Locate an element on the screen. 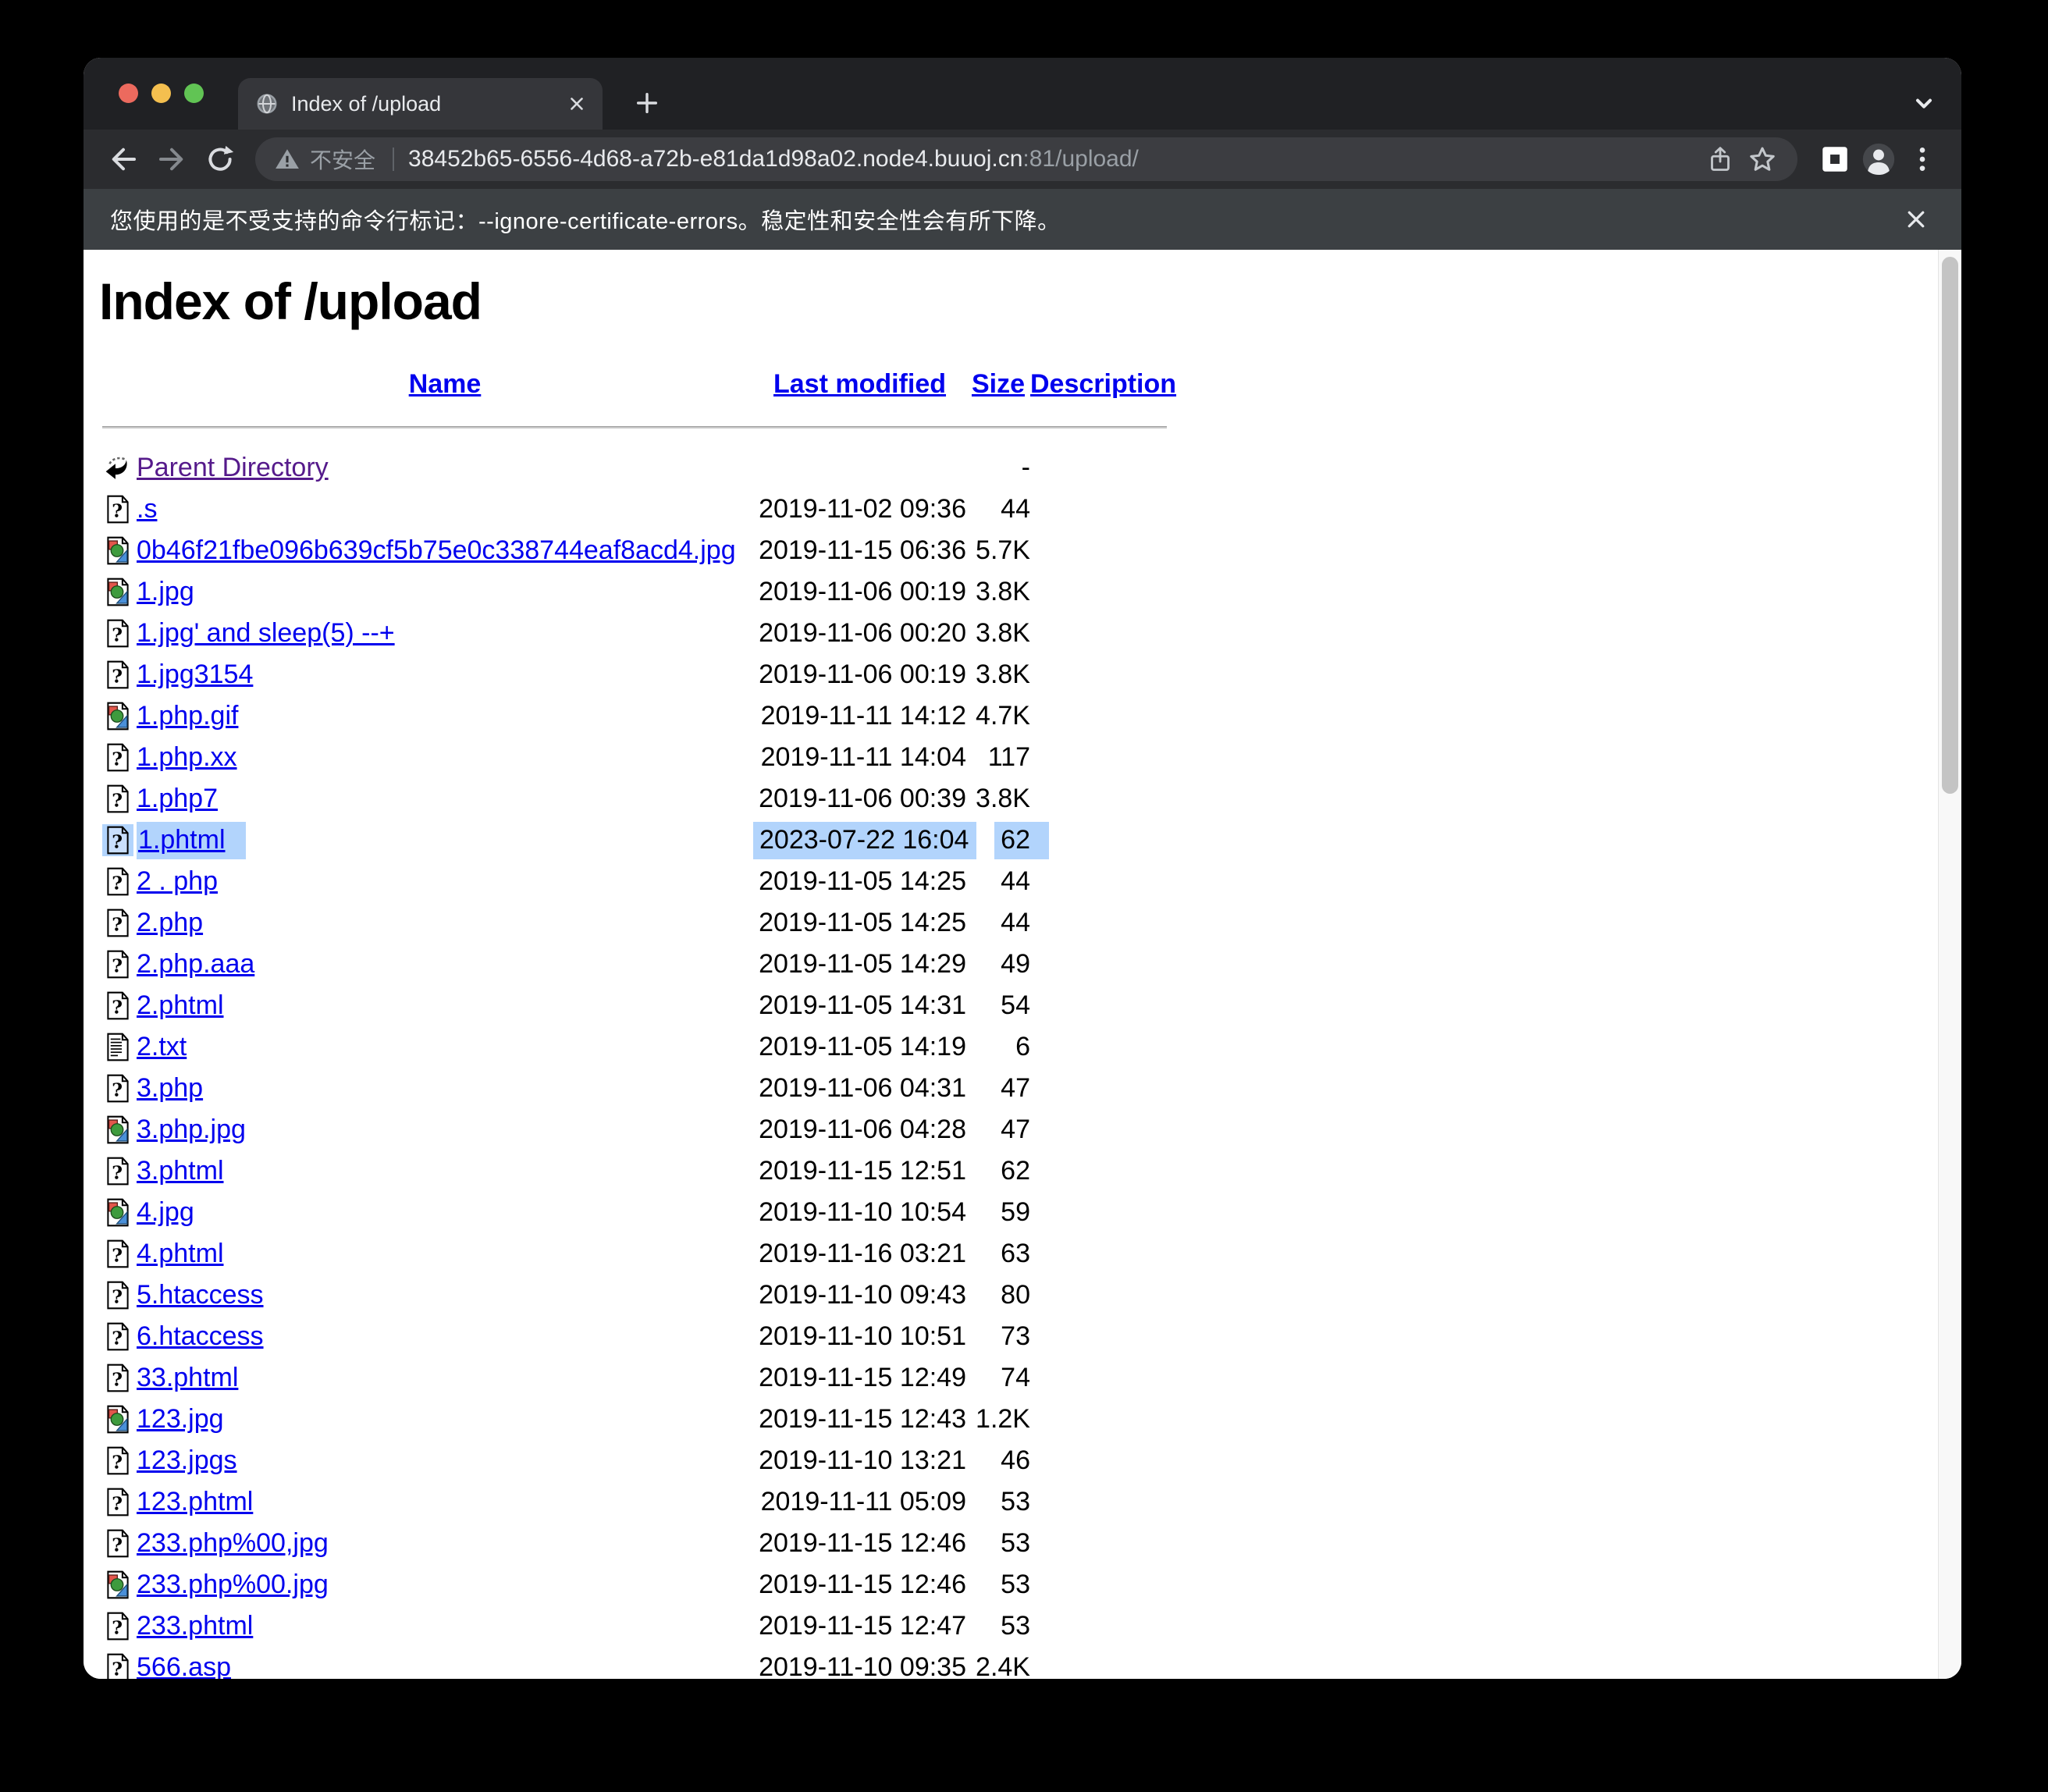 This screenshot has height=1792, width=2048. file-link: 1.php.xx is located at coordinates (187, 757).